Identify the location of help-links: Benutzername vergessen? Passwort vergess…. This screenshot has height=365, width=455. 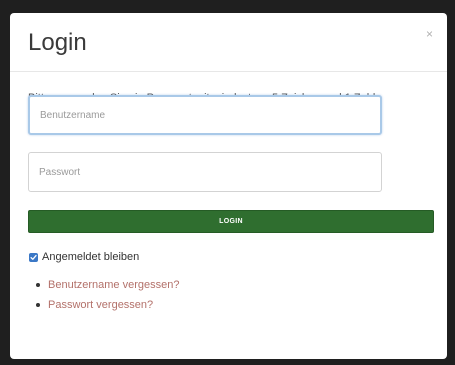
(107, 295).